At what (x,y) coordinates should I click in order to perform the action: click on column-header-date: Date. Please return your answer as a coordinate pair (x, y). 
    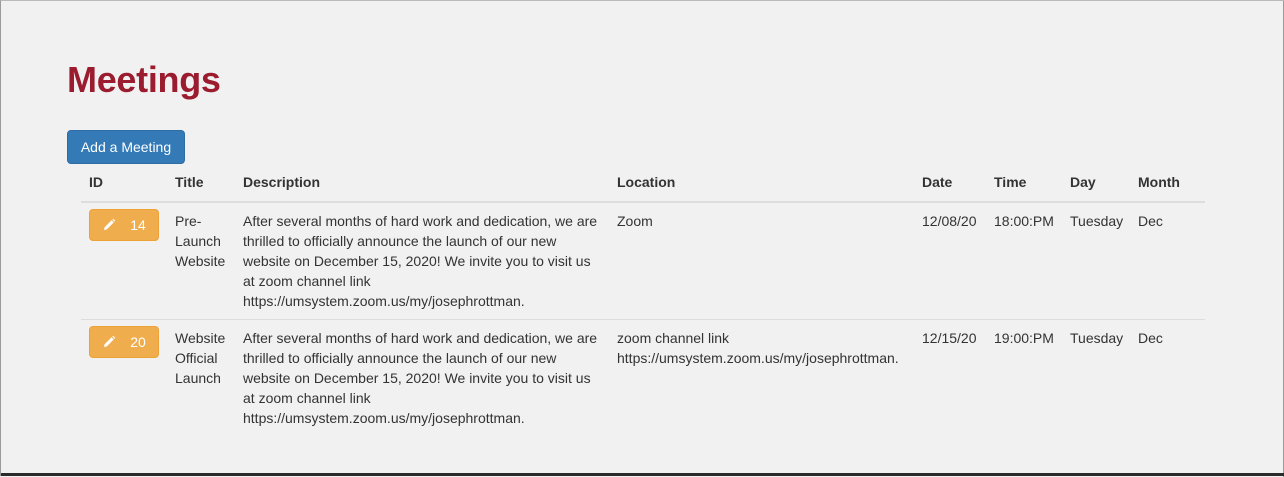
    Looking at the image, I should click on (950, 185).